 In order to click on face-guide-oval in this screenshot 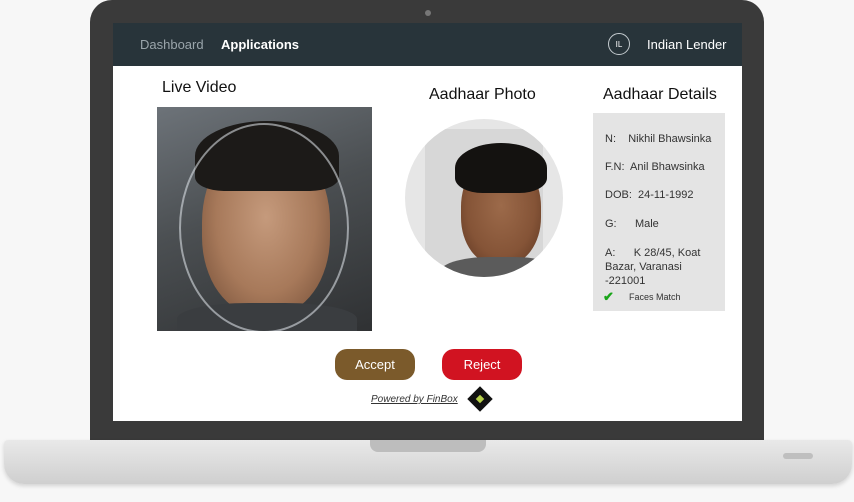, I will do `click(264, 227)`.